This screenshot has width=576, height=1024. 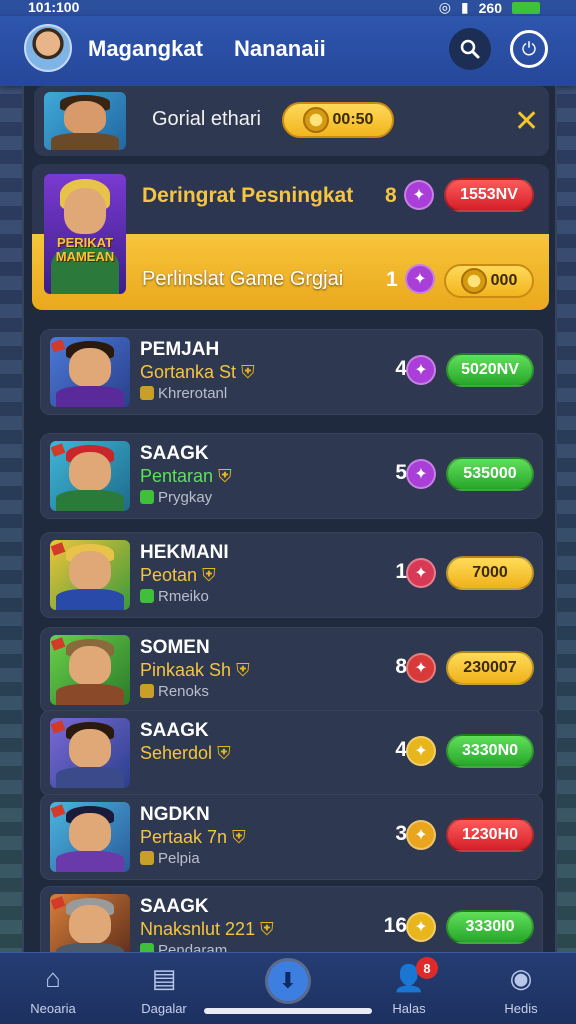 What do you see at coordinates (489, 195) in the screenshot?
I see `featured-title-badge: 1553NV` at bounding box center [489, 195].